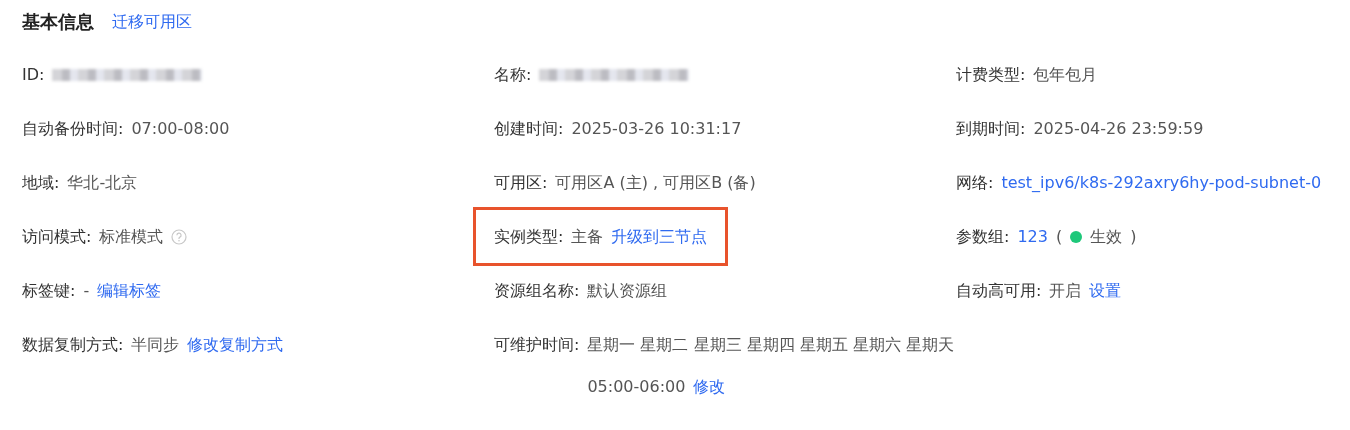 This screenshot has height=430, width=1350. Describe the element at coordinates (73, 129) in the screenshot. I see `field-label: 自动备份时间:` at that location.